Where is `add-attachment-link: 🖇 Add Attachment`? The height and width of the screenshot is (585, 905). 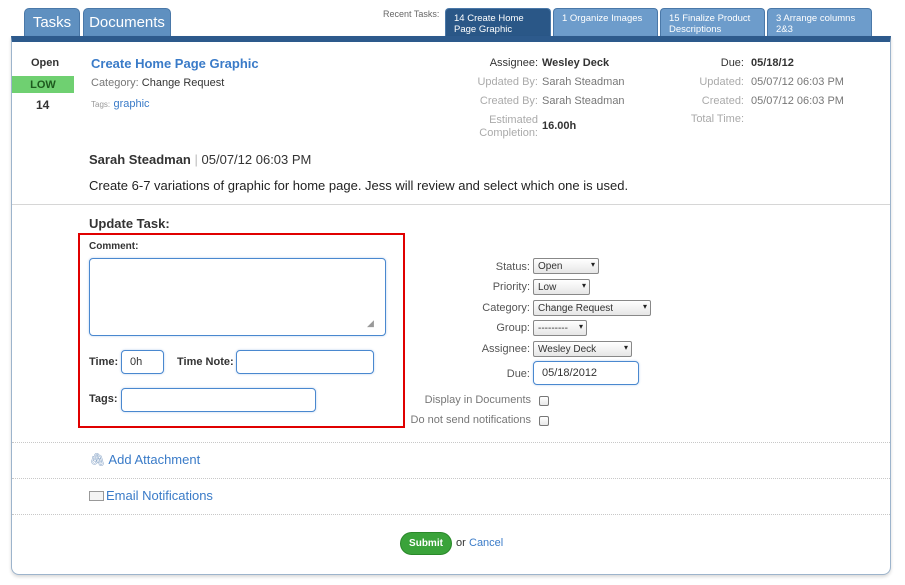
add-attachment-link: 🖇 Add Attachment is located at coordinates (144, 460).